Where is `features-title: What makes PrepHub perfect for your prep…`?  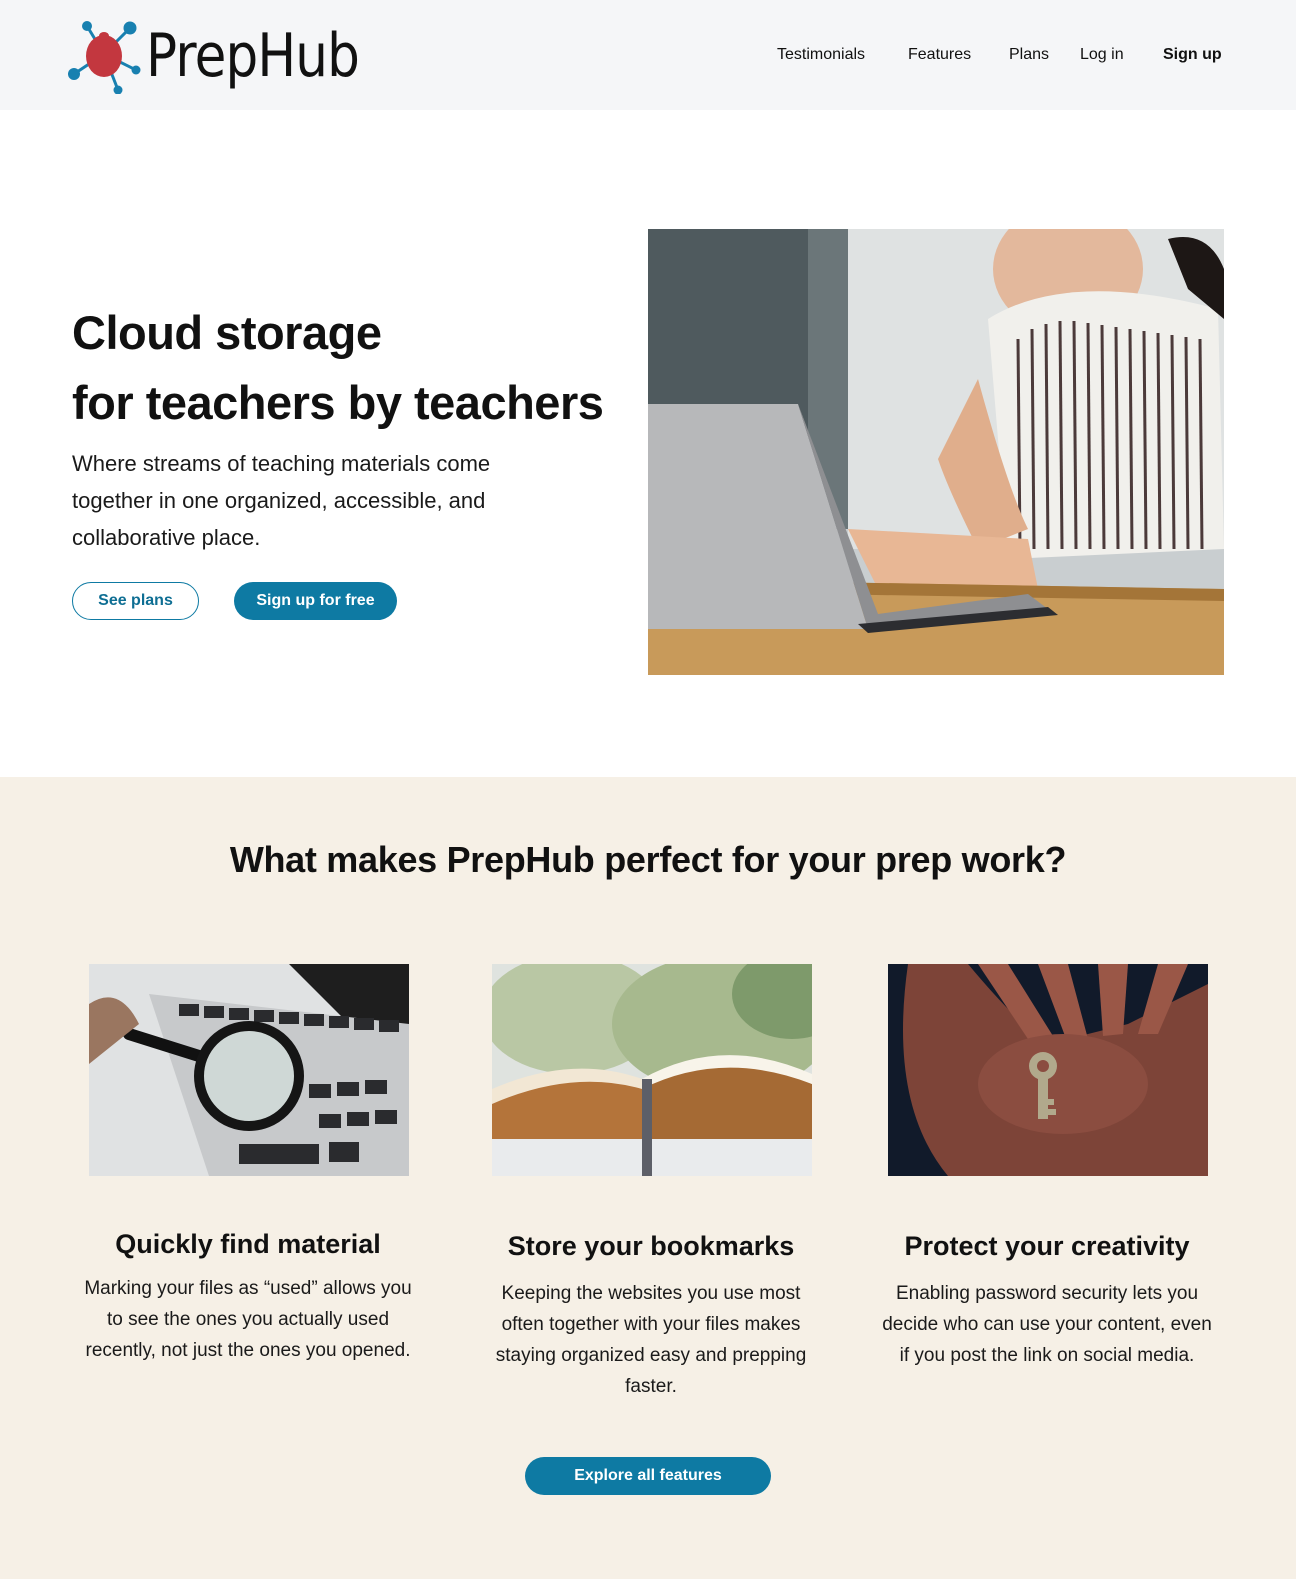
features-title: What makes PrepHub perfect for your prep… is located at coordinates (648, 859).